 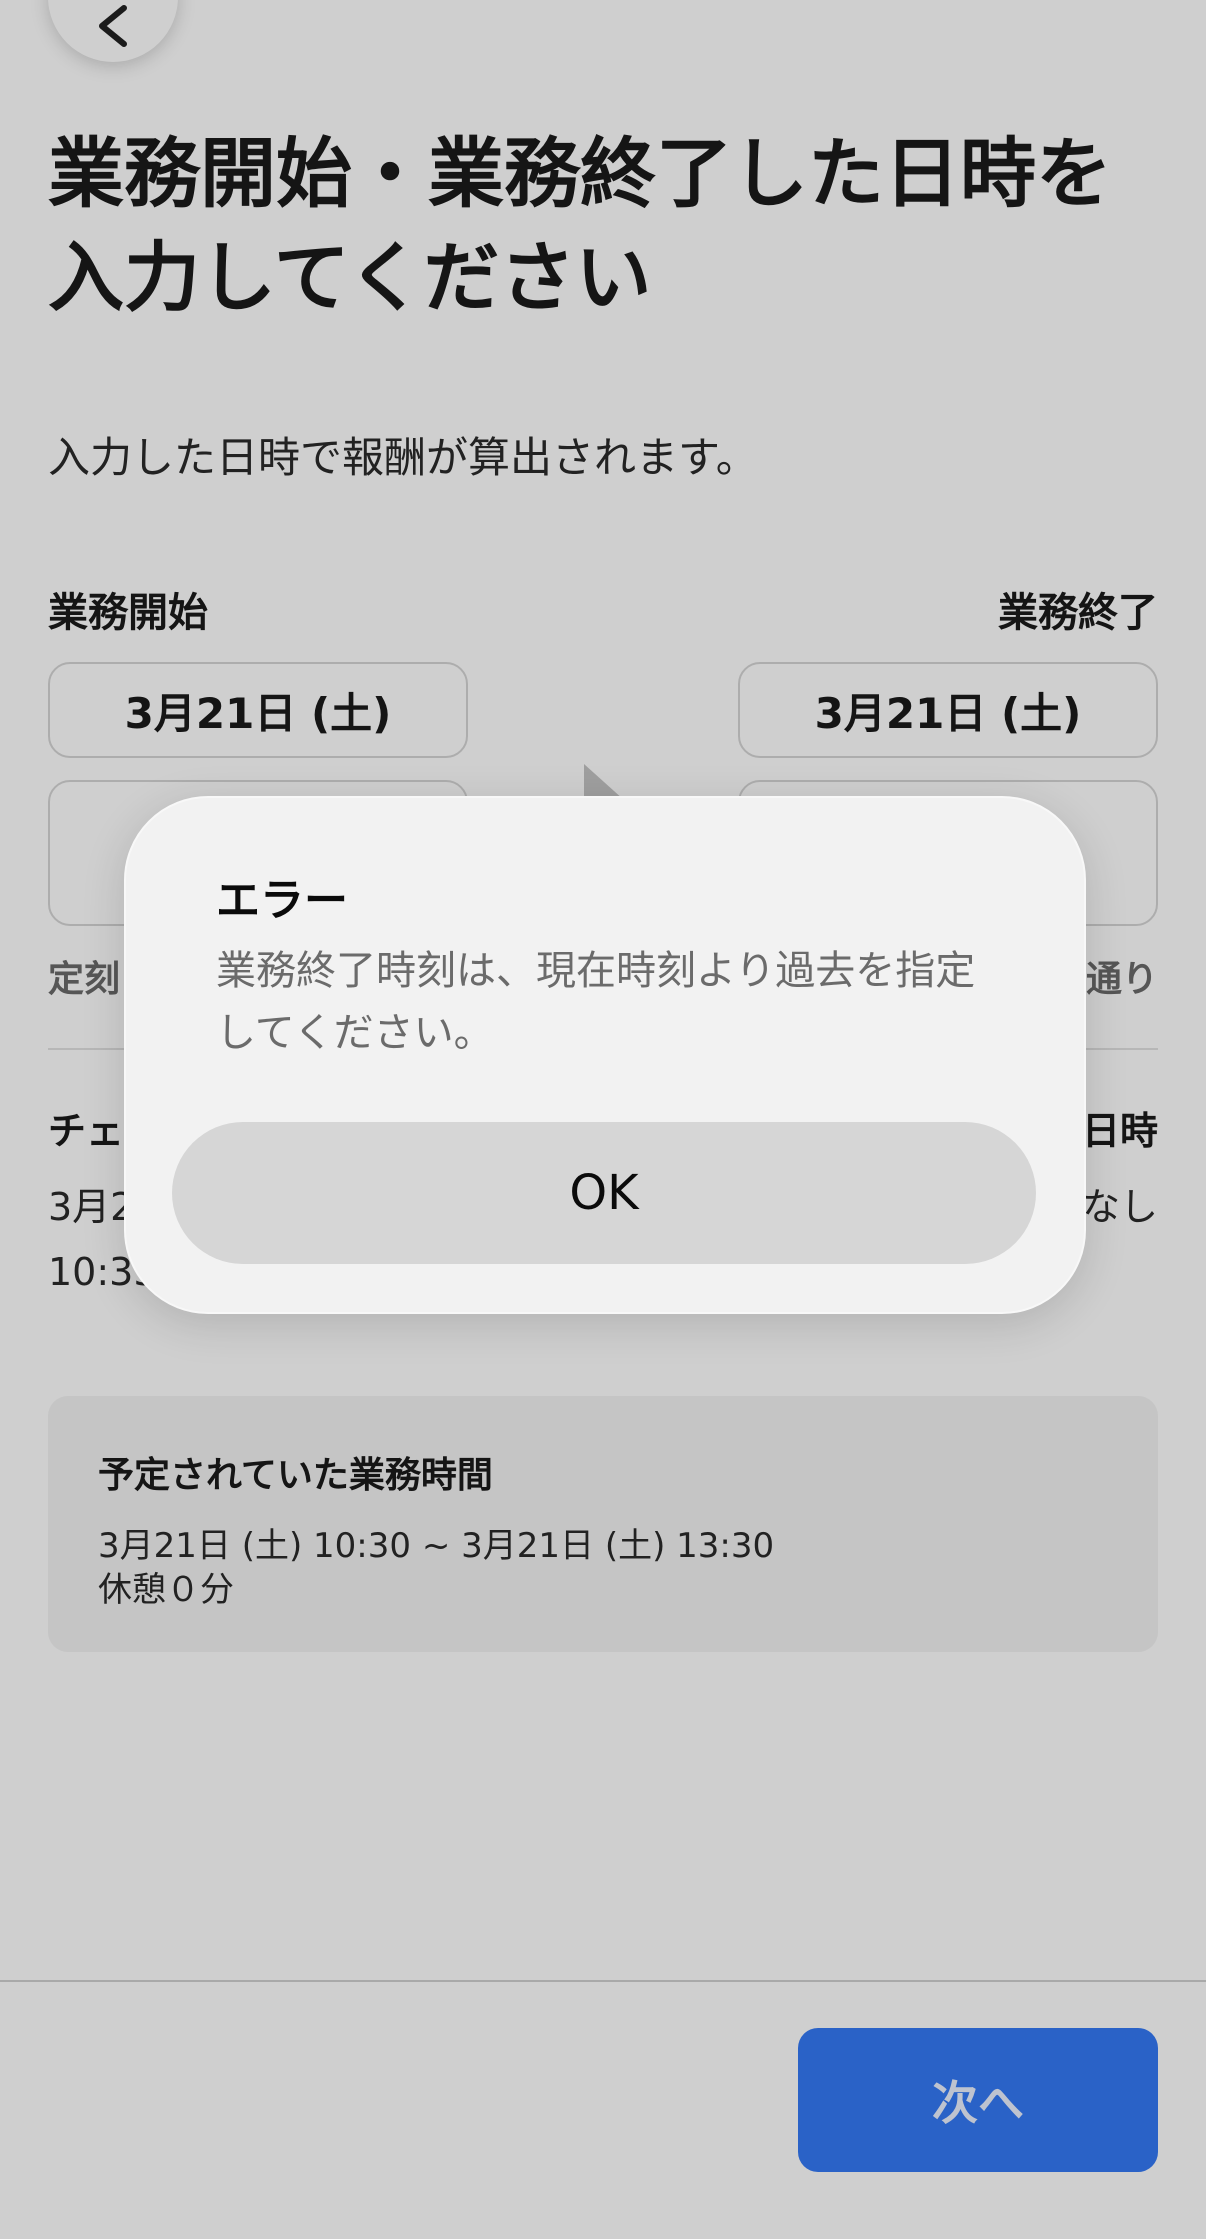 I want to click on error-dialog-message: 業務終了時刻は、現在時刻より過去を指定してください。, so click(x=596, y=1002).